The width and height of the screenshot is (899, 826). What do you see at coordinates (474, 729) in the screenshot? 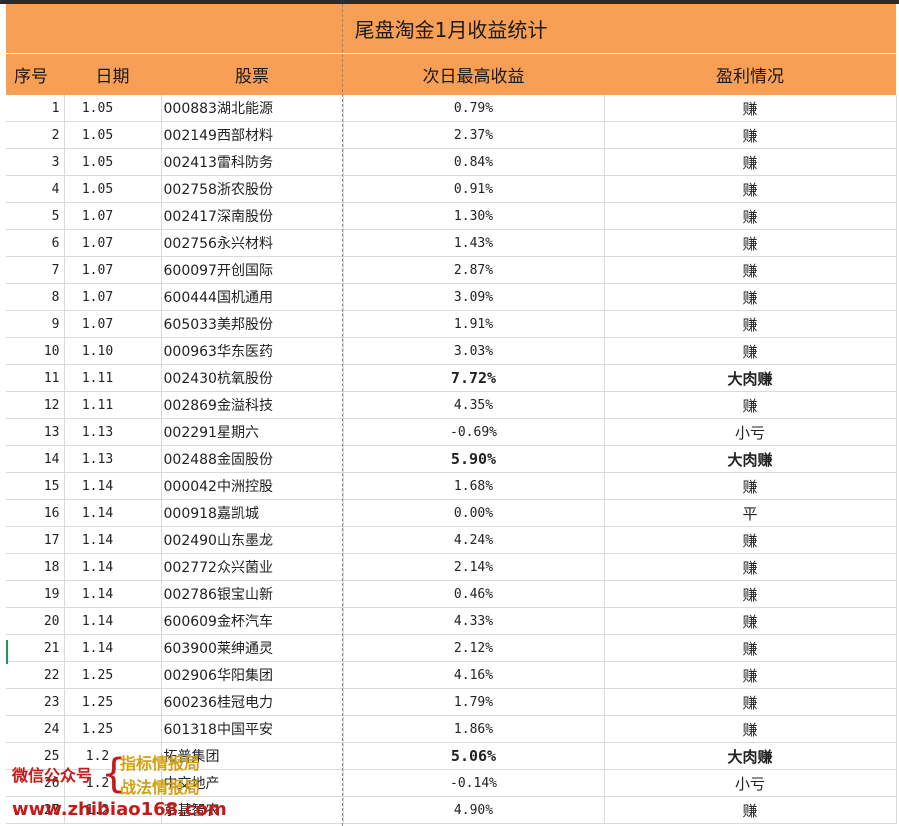
I see `cell-gain: 1.86%` at bounding box center [474, 729].